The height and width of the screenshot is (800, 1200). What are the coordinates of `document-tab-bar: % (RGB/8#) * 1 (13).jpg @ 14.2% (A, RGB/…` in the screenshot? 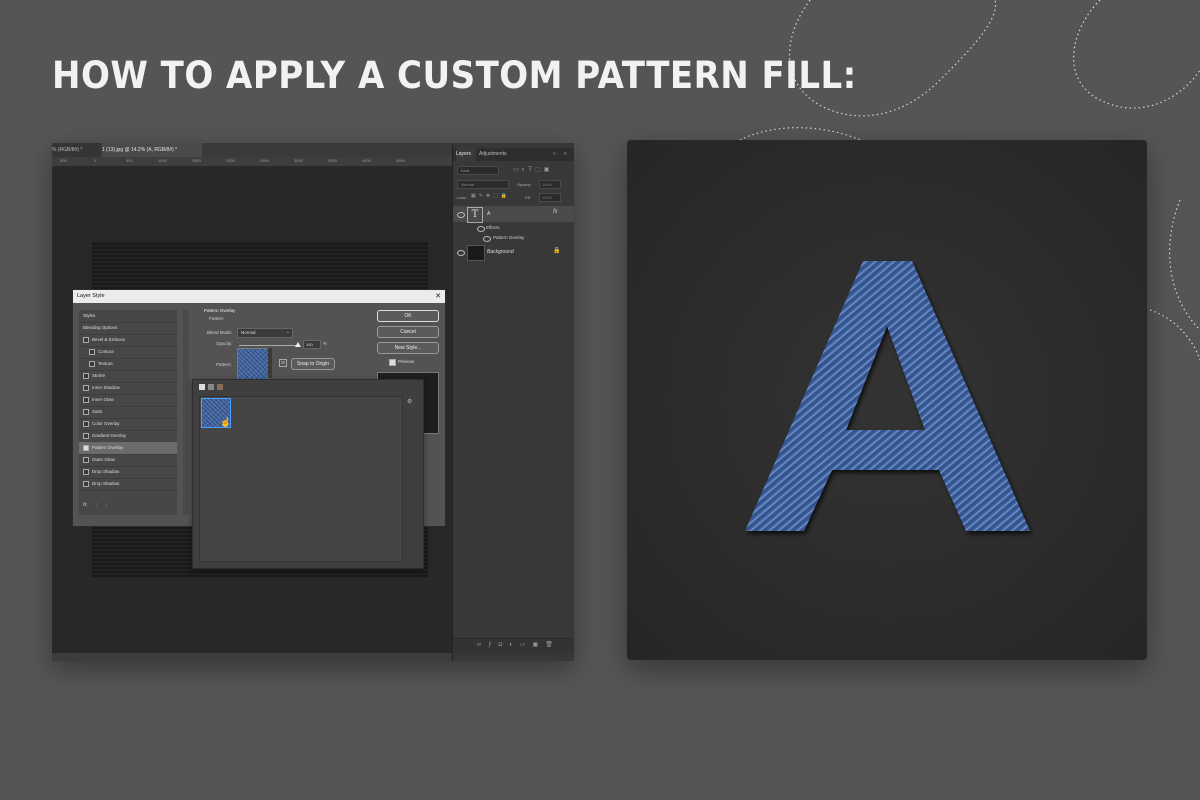 It's located at (252, 150).